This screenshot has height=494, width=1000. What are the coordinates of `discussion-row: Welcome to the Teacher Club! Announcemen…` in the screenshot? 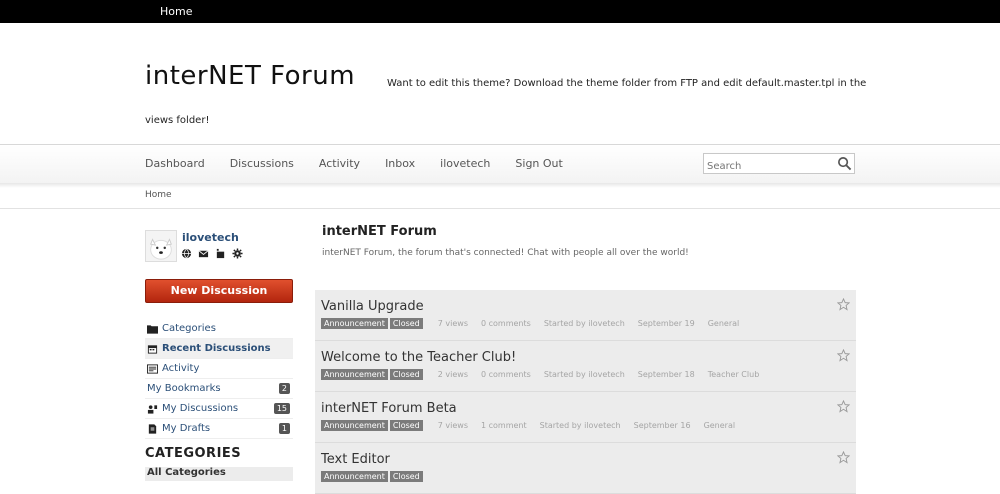 It's located at (585, 366).